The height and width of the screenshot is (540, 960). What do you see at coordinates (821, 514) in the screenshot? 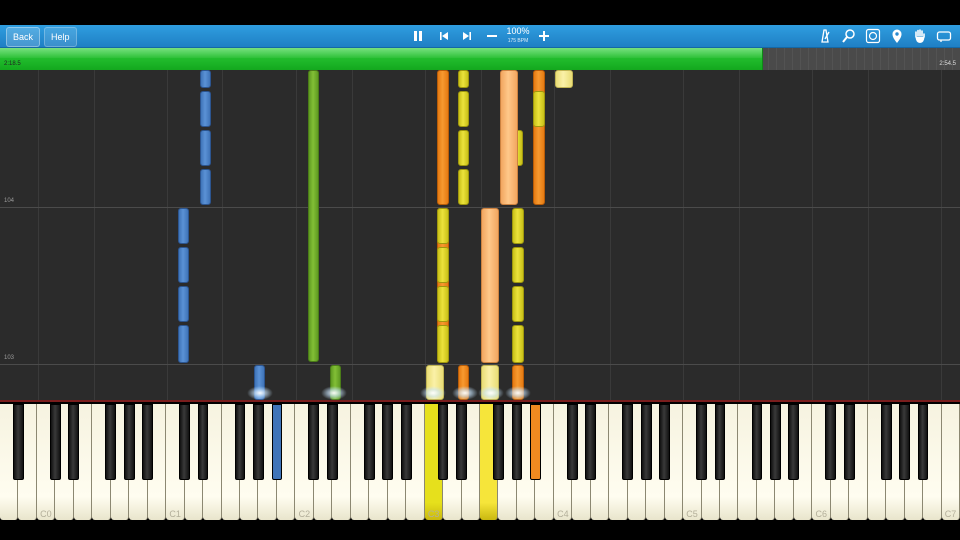
I see `octave-label: C6` at bounding box center [821, 514].